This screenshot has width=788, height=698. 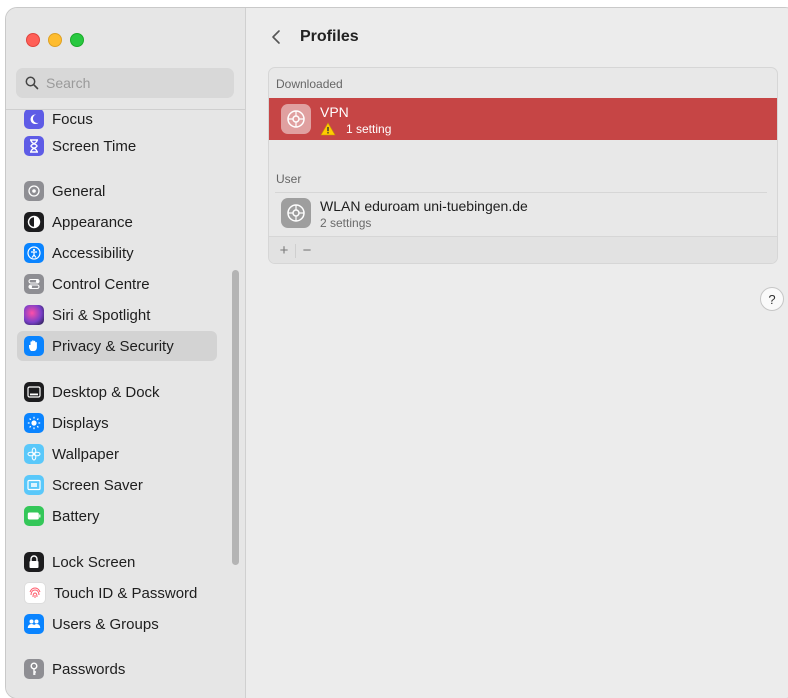 I want to click on help-button: ?, so click(x=772, y=299).